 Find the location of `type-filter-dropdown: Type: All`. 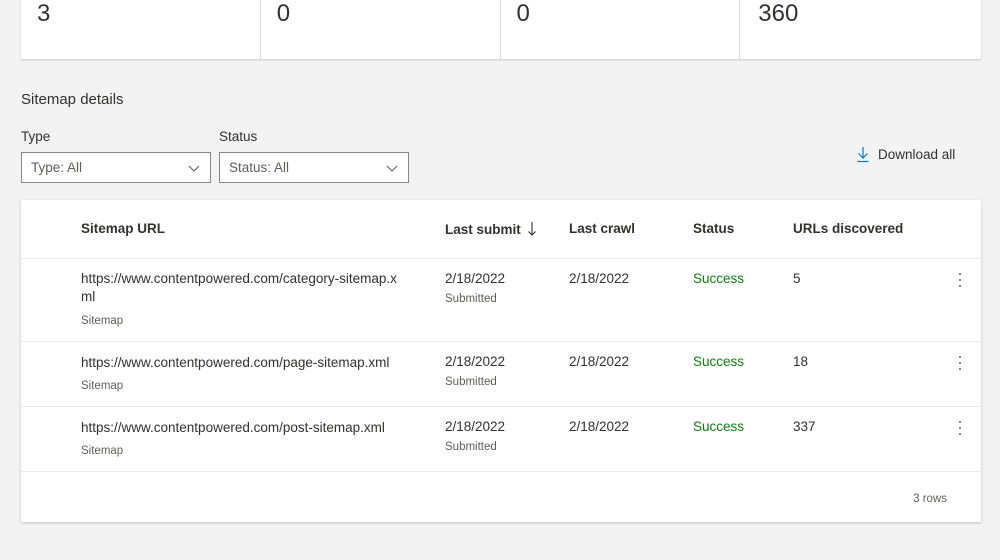

type-filter-dropdown: Type: All is located at coordinates (116, 167).